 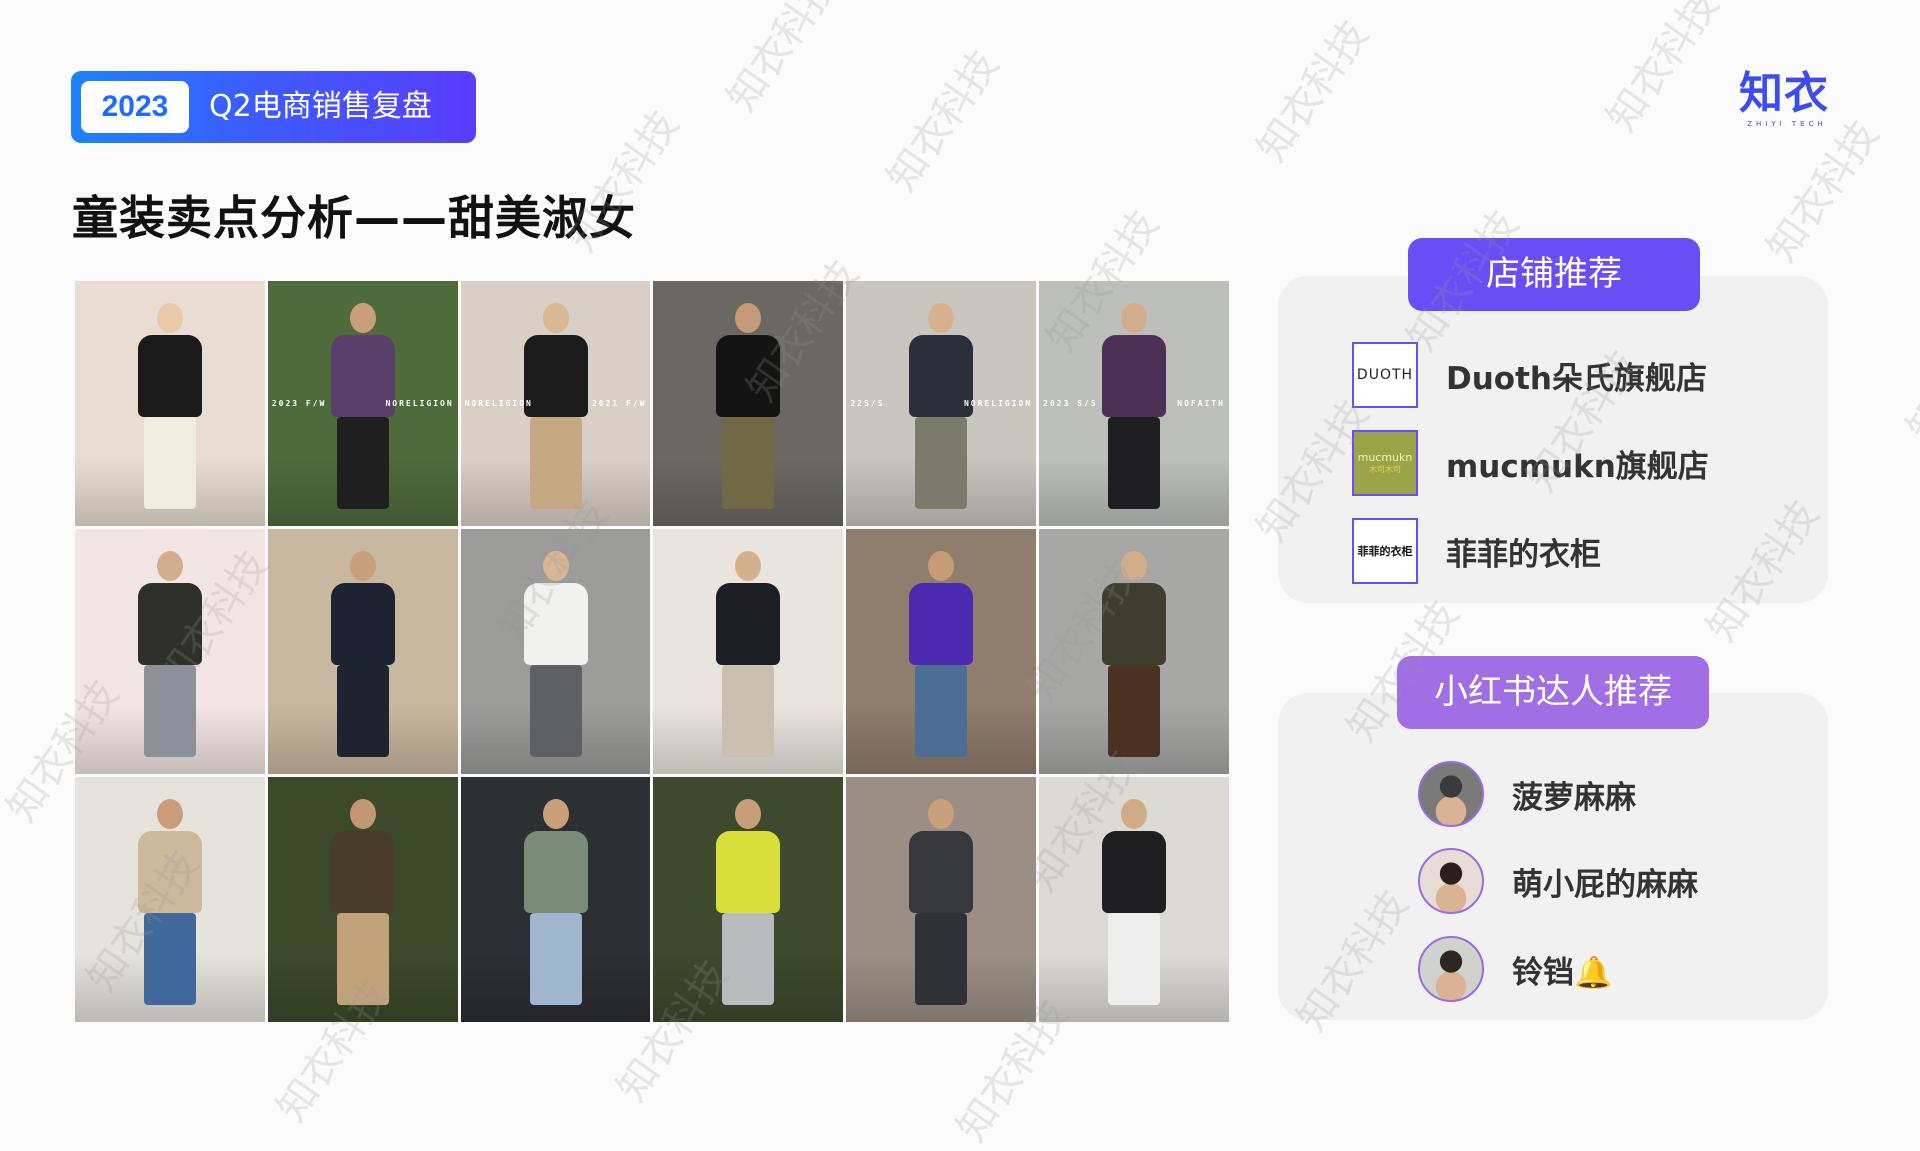 I want to click on shop-name: Duoth朵氏旗舰店, so click(x=1576, y=378).